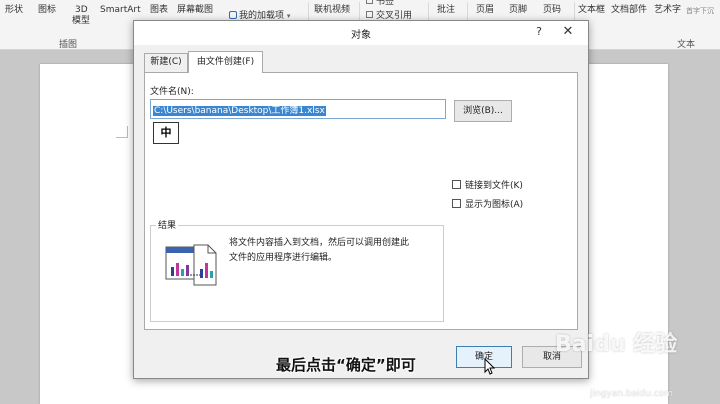 The width and height of the screenshot is (720, 404). I want to click on bookmark-icon, so click(369, 2).